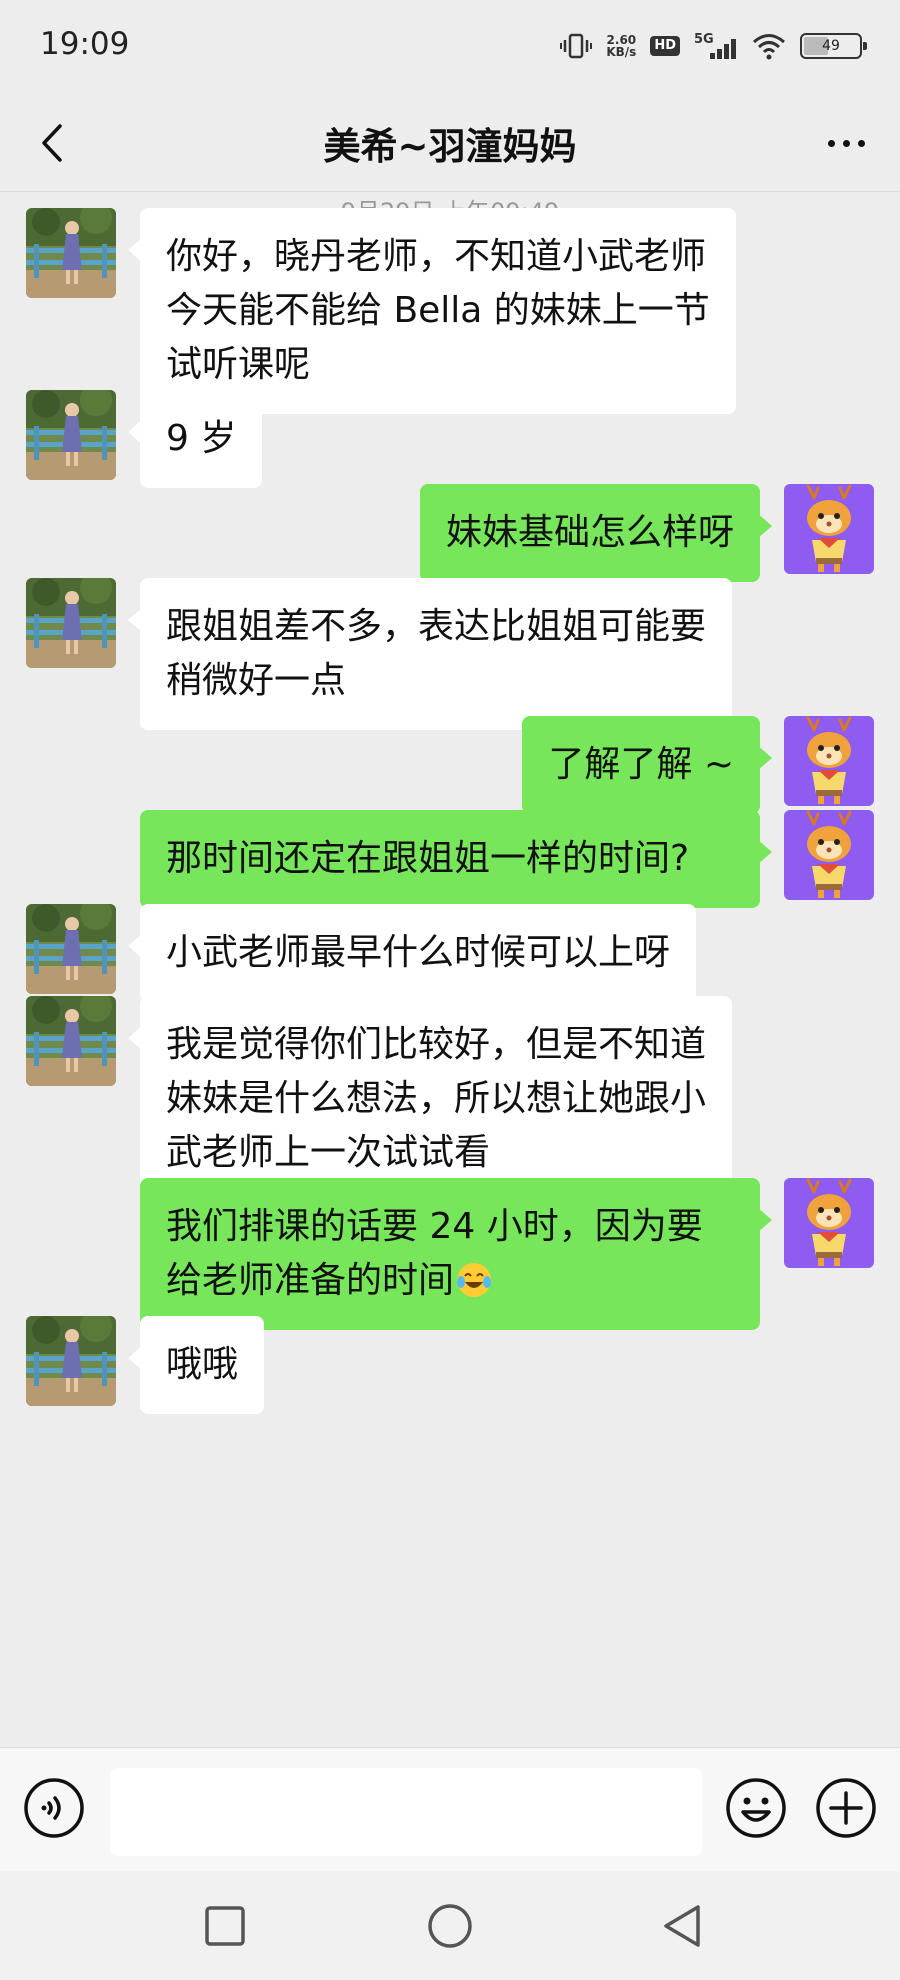  Describe the element at coordinates (831, 46) in the screenshot. I see `battery-level: 49` at that location.